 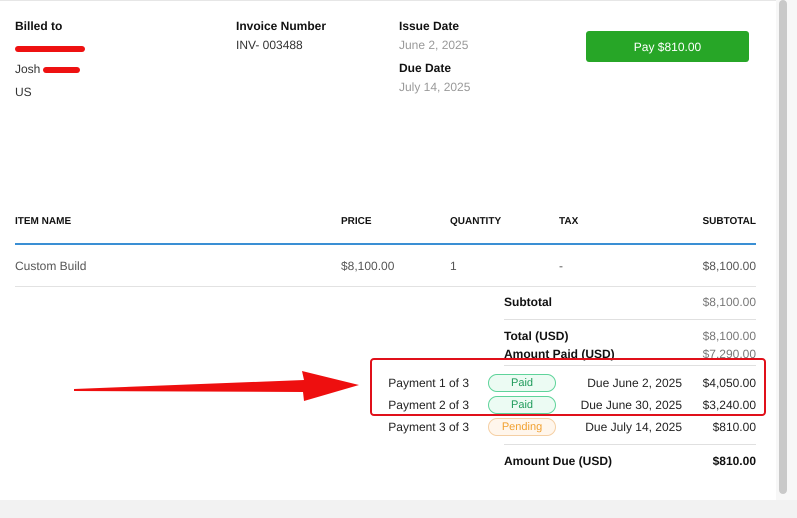 What do you see at coordinates (51, 265) in the screenshot?
I see `table-cell-text: Custom Build` at bounding box center [51, 265].